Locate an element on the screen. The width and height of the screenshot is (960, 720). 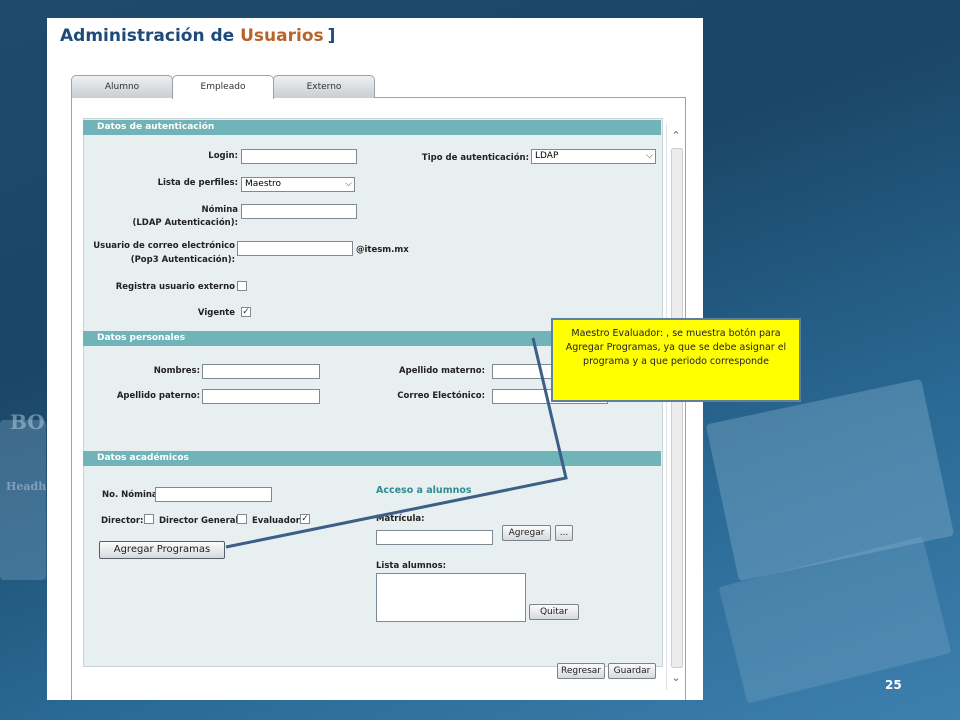
tab-alumno: Alumno is located at coordinates (122, 86).